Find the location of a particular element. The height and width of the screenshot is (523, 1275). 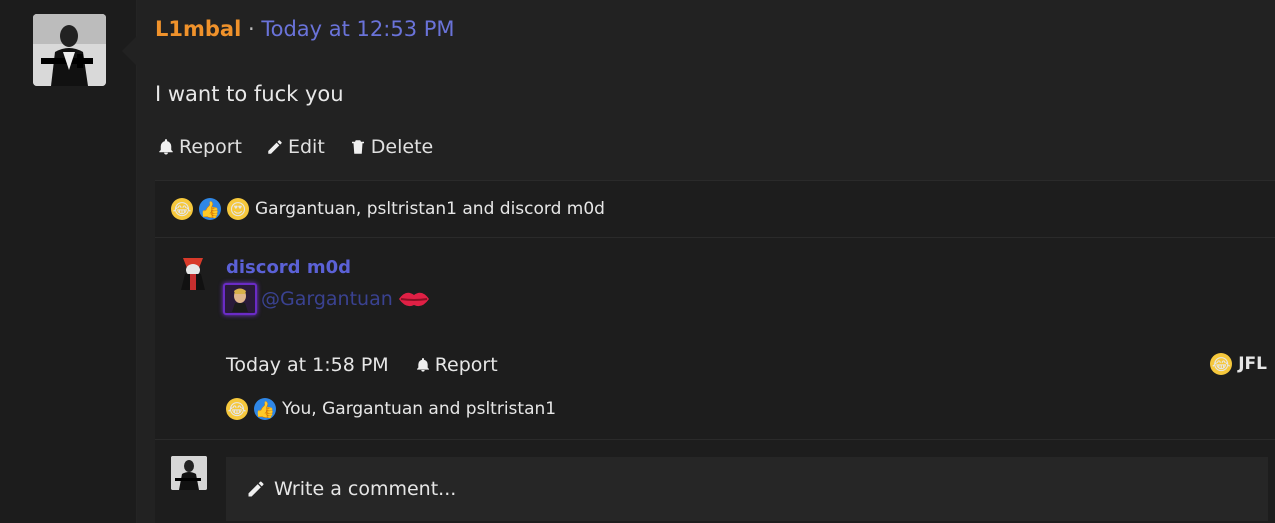

reply-reactions-summary-row: 😂 👍 You, Gargantuan and psltristan1 is located at coordinates (391, 409).